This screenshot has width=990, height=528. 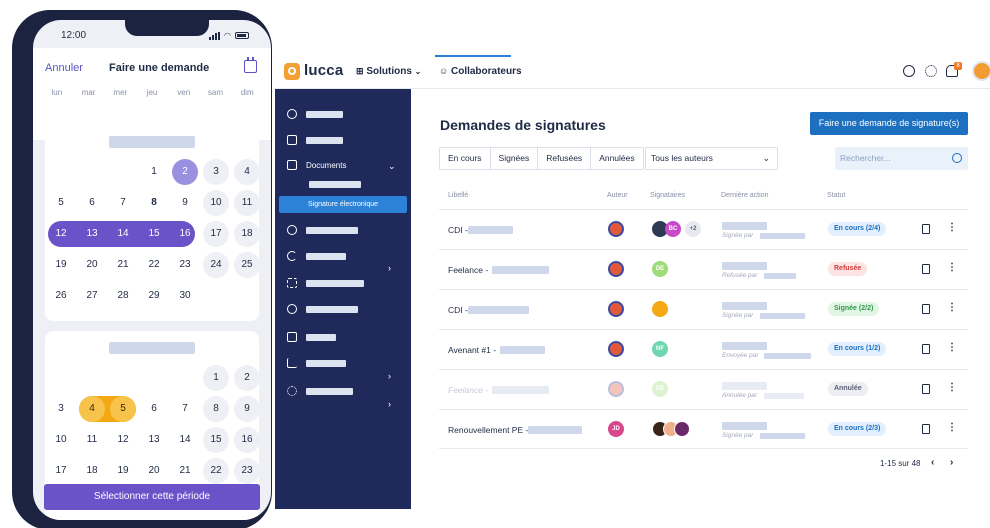 I want to click on signer-avatar: BC, so click(x=673, y=229).